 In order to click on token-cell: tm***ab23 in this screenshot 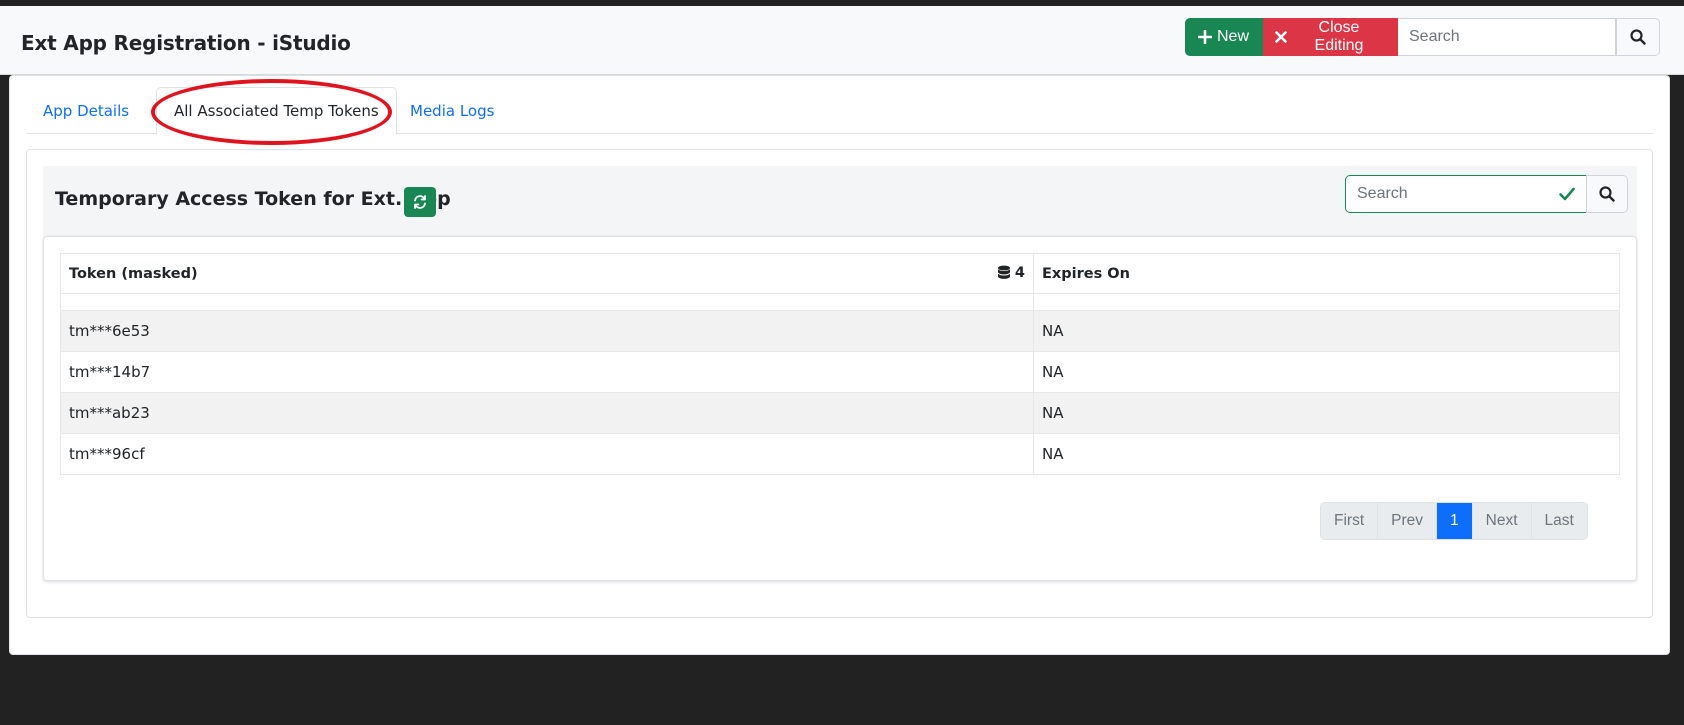, I will do `click(547, 413)`.